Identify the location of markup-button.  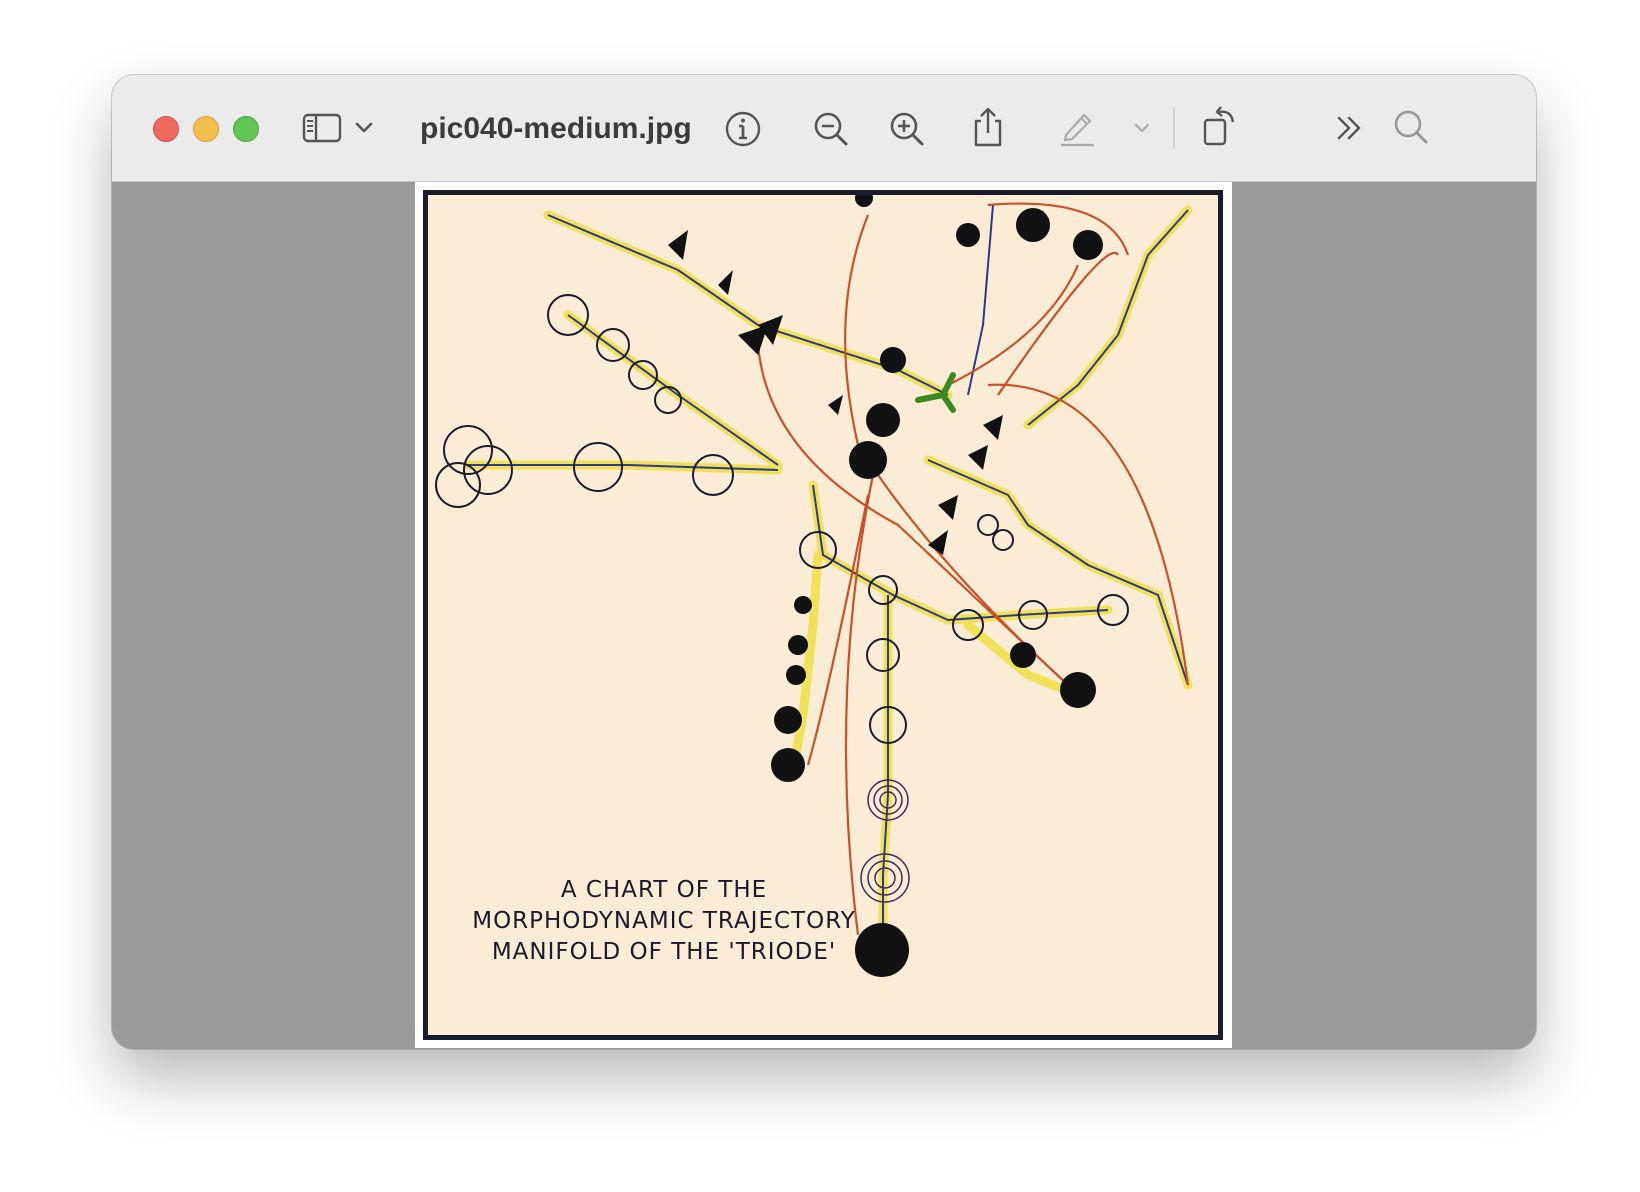
(1077, 127).